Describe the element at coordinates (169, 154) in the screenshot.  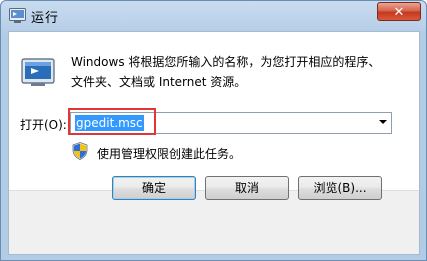
I see `admin-note: 使用管理权限创建此任务。` at that location.